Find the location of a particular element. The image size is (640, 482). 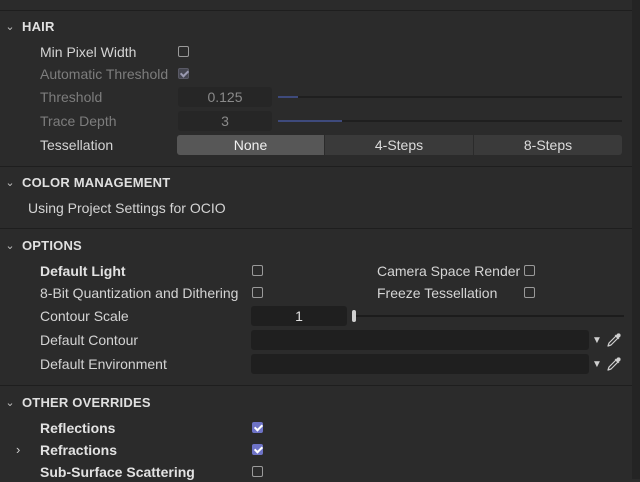

default-contour-field is located at coordinates (420, 340).